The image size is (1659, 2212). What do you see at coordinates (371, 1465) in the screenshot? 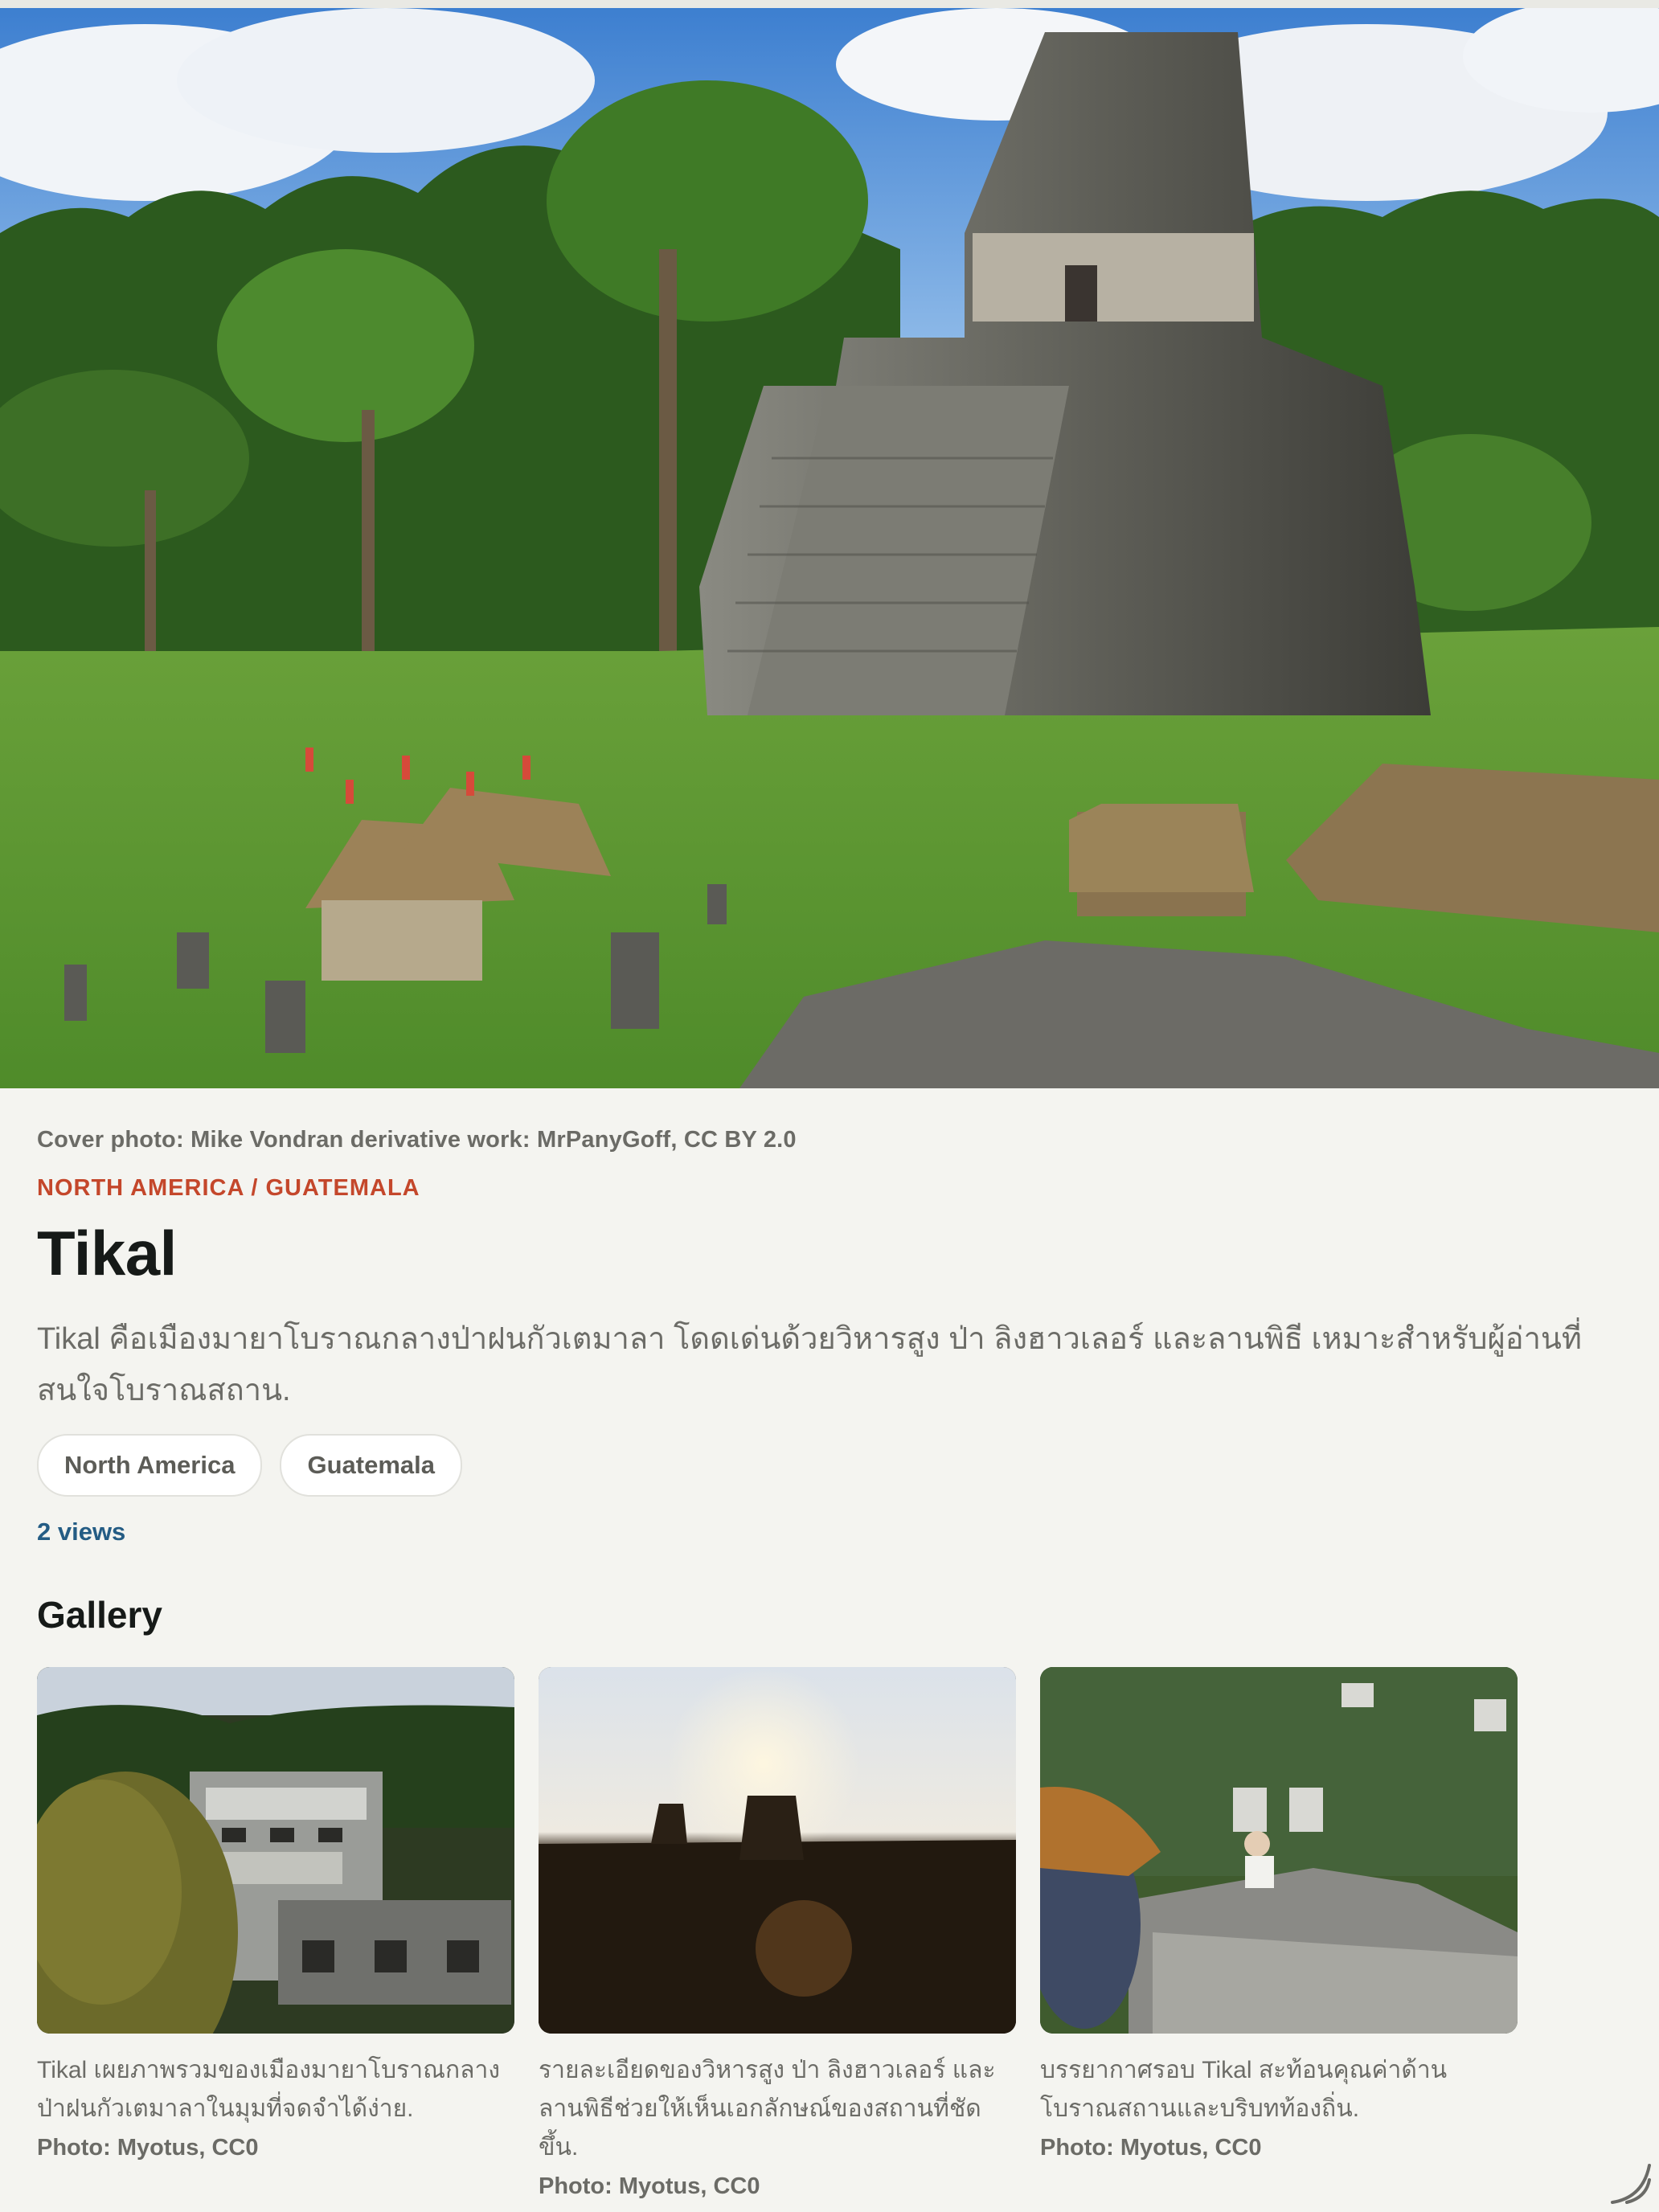
I see `tag-guatemala: Guatemala` at bounding box center [371, 1465].